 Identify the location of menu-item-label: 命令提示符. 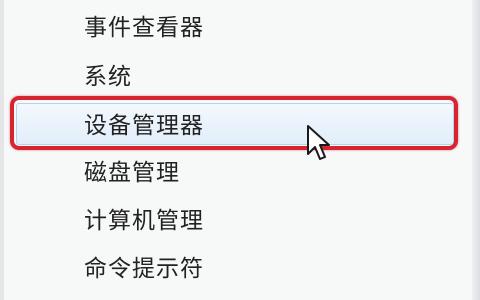
(144, 269).